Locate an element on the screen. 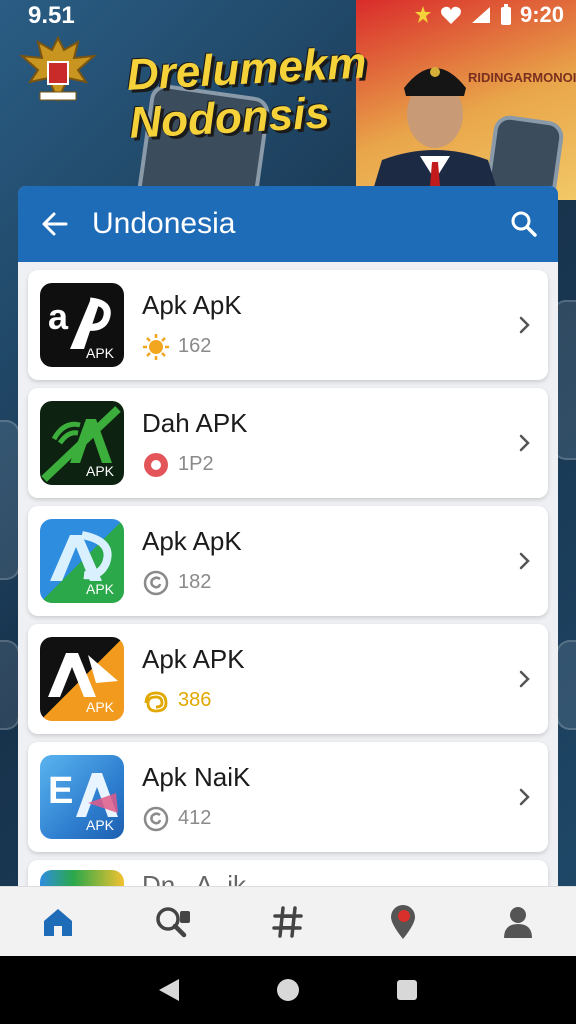  list-item: a APK Apk ApK 162 is located at coordinates (288, 325).